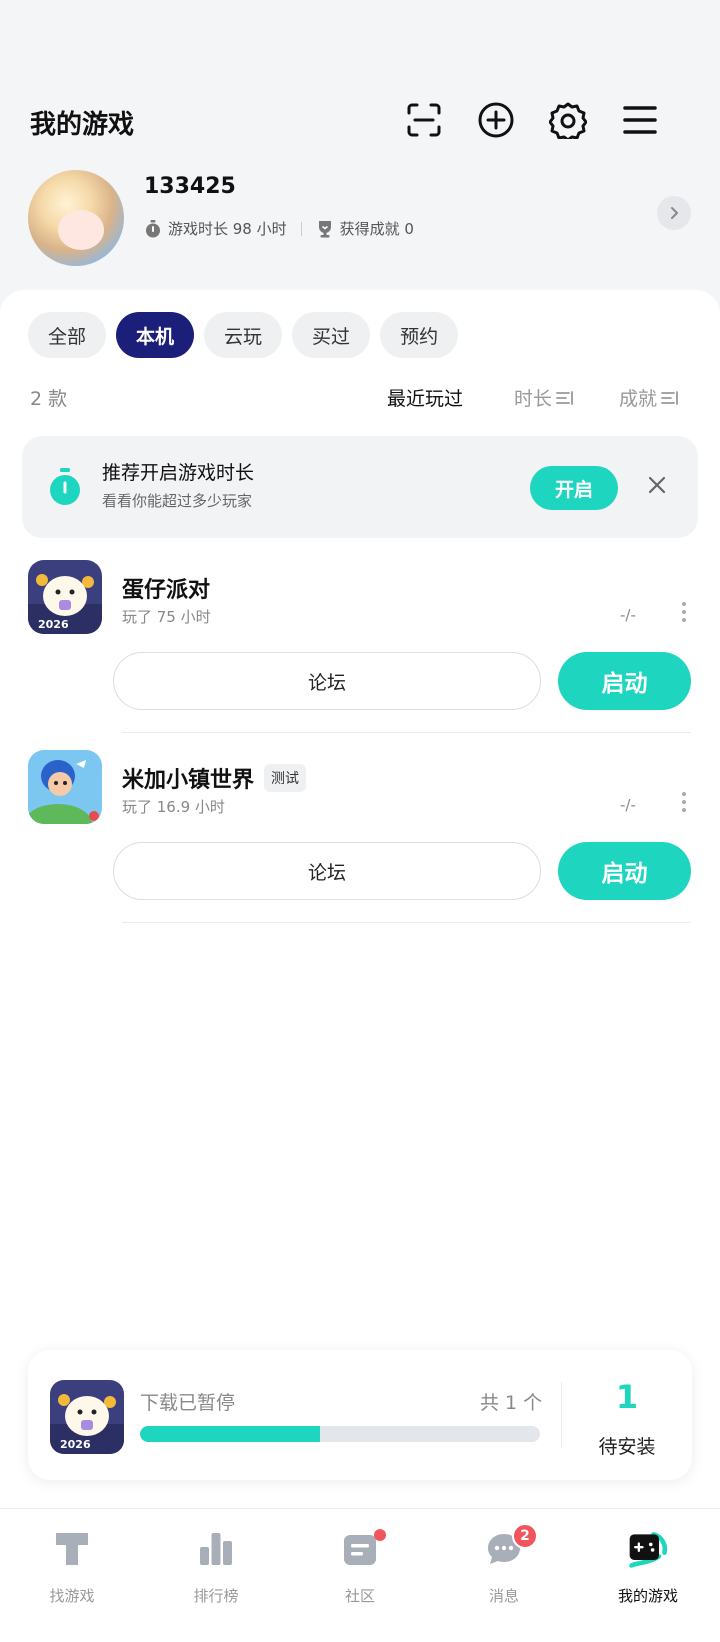 Image resolution: width=720 pixels, height=1642 pixels. I want to click on tab-find-games: 找游戏, so click(72, 1575).